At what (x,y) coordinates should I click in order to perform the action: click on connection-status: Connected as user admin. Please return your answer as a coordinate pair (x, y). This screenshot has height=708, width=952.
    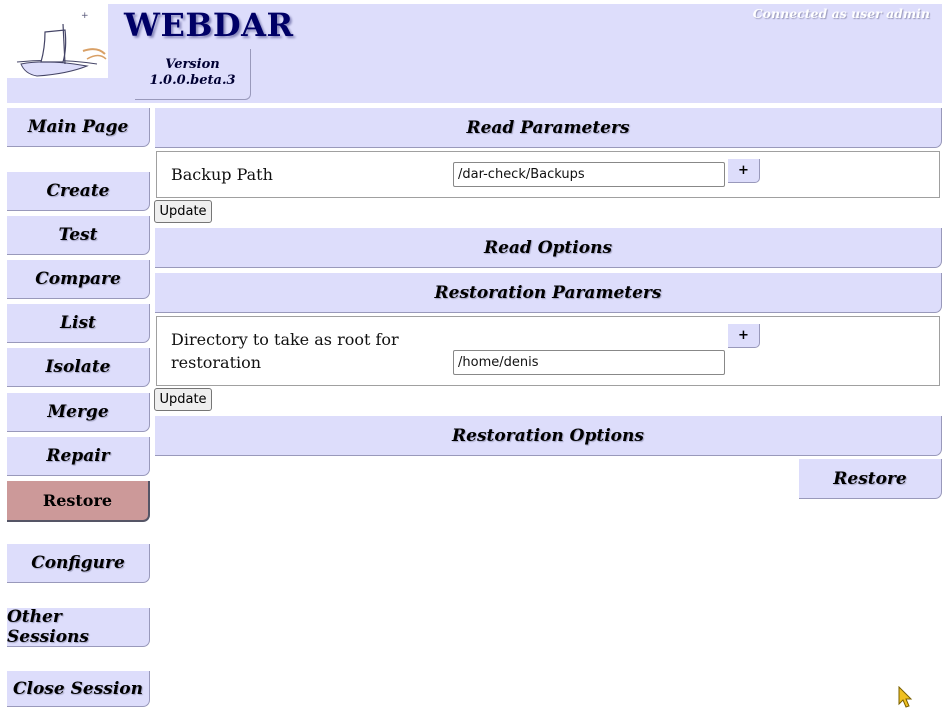
    Looking at the image, I should click on (841, 13).